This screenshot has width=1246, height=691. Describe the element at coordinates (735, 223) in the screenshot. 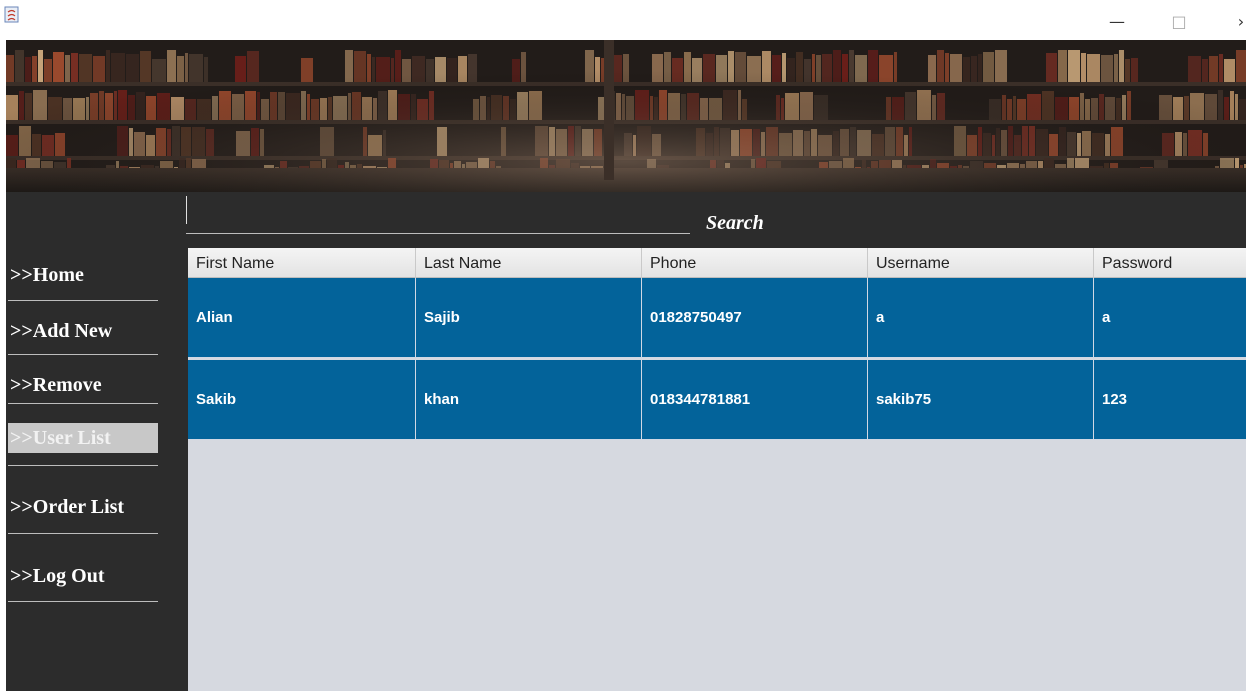

I see `search-label: Search` at that location.